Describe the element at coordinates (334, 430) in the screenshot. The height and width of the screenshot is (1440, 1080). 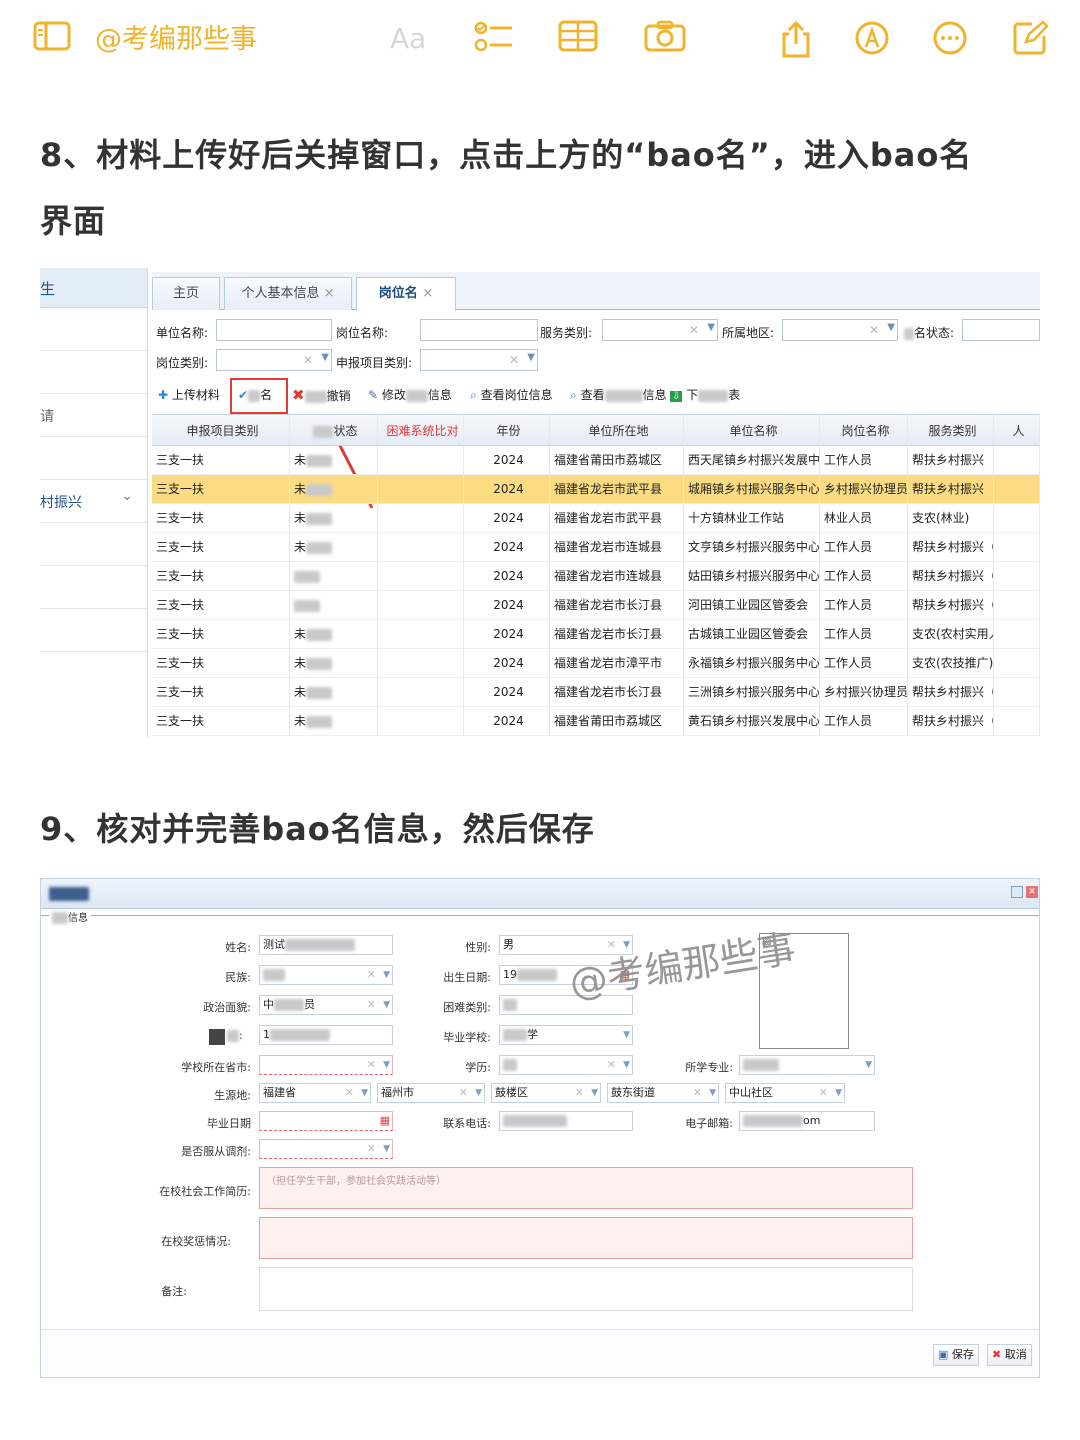
I see `col-status: 状态` at that location.